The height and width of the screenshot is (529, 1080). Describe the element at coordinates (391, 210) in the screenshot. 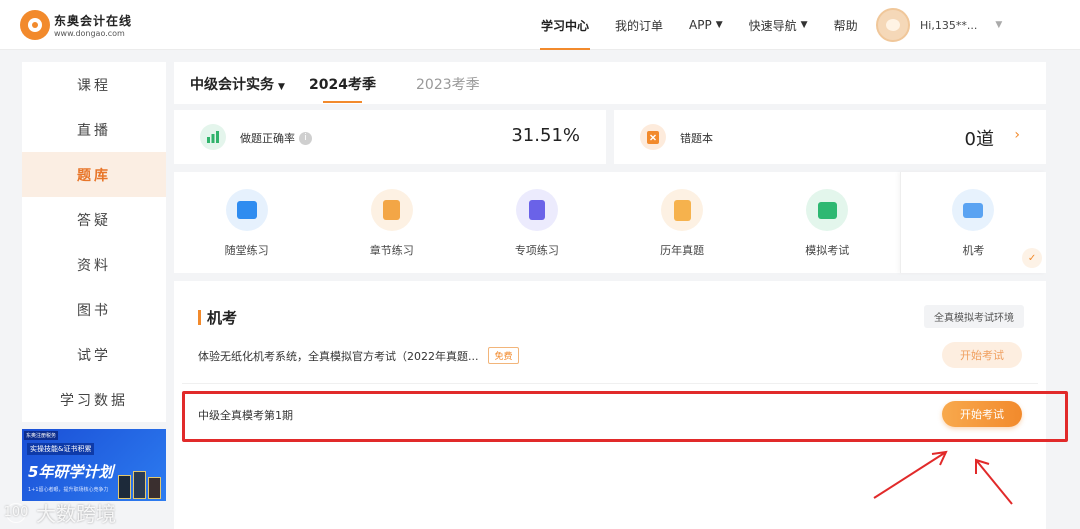

I see `chapter-book-icon` at that location.